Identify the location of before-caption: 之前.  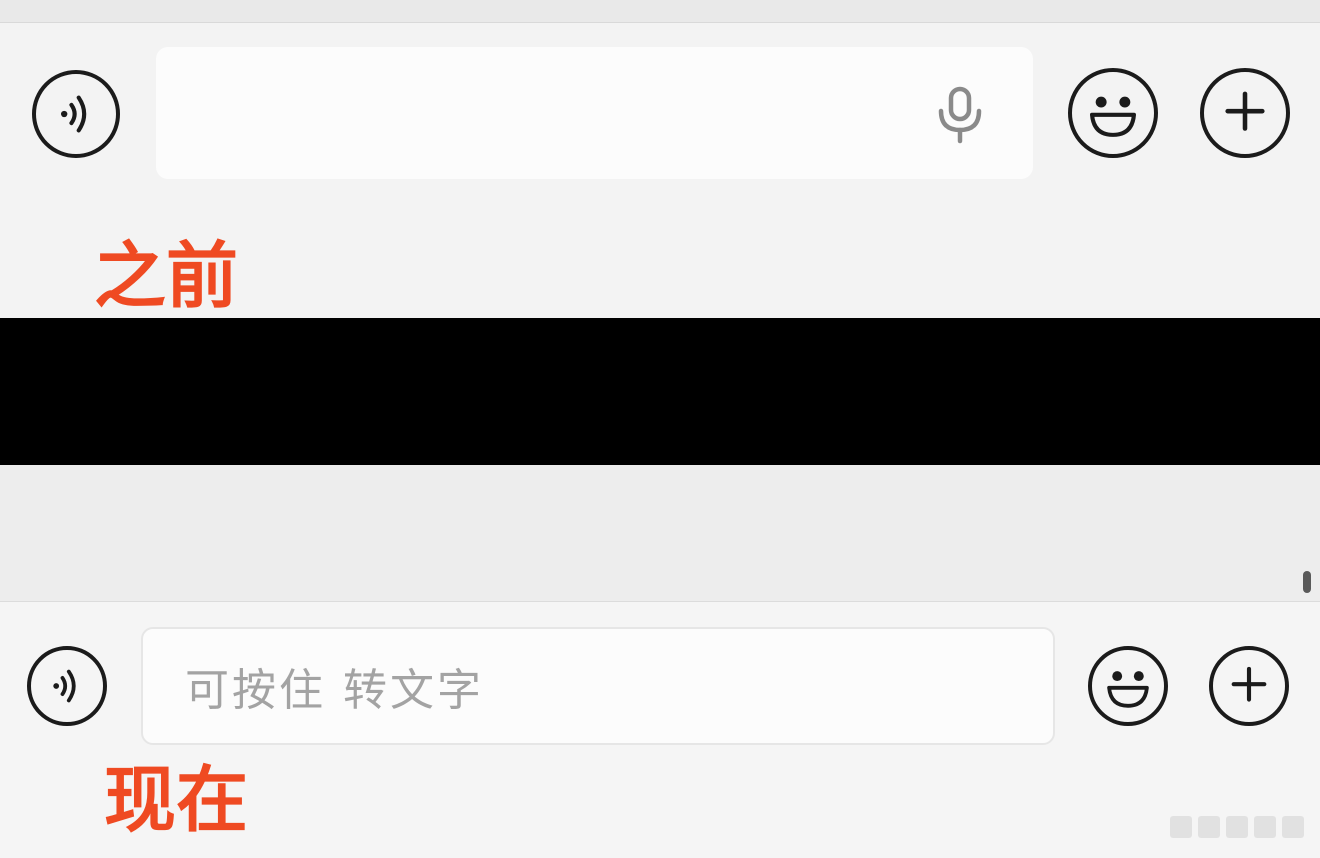
(166, 276).